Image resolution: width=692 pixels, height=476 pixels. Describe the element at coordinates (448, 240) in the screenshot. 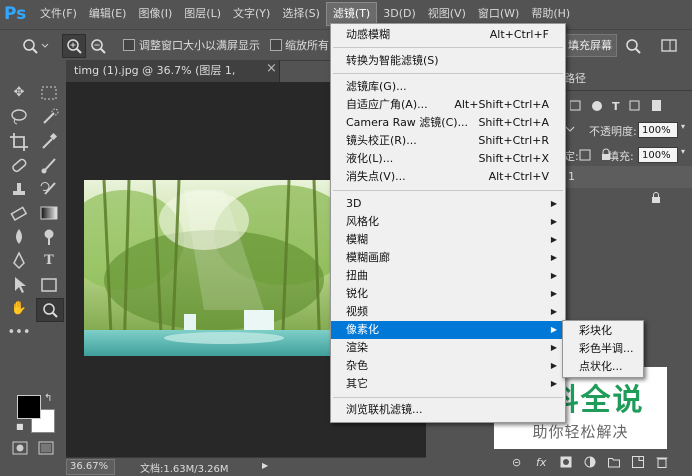

I see `submenu-blur: 模糊 ▶` at that location.